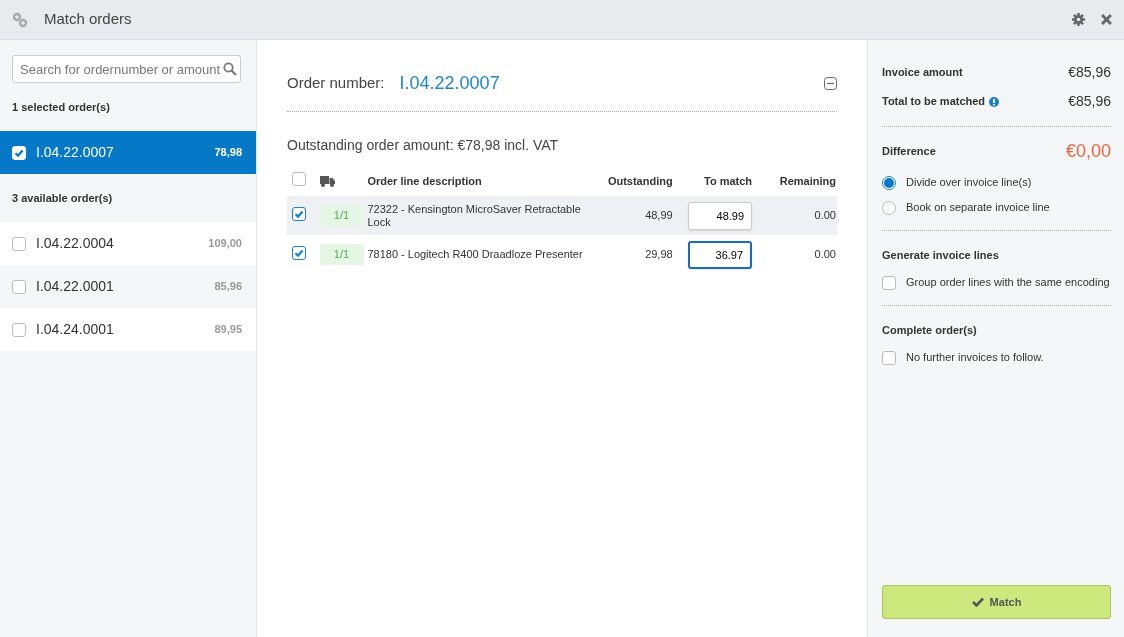 The height and width of the screenshot is (637, 1124). What do you see at coordinates (475, 254) in the screenshot?
I see `order-line-description: 78180 - Logitech R400 Draadloze Presenter` at bounding box center [475, 254].